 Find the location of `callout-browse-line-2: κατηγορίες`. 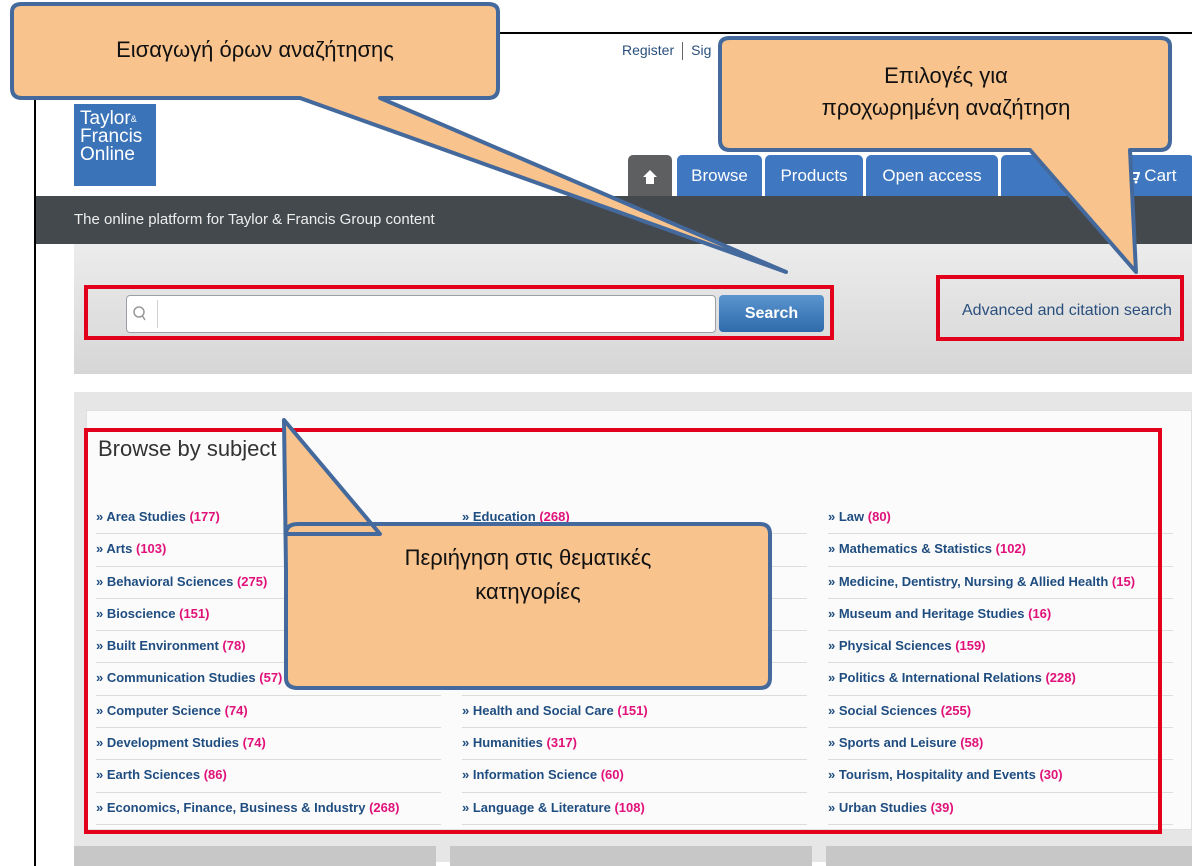

callout-browse-line-2: κατηγορίες is located at coordinates (528, 591).